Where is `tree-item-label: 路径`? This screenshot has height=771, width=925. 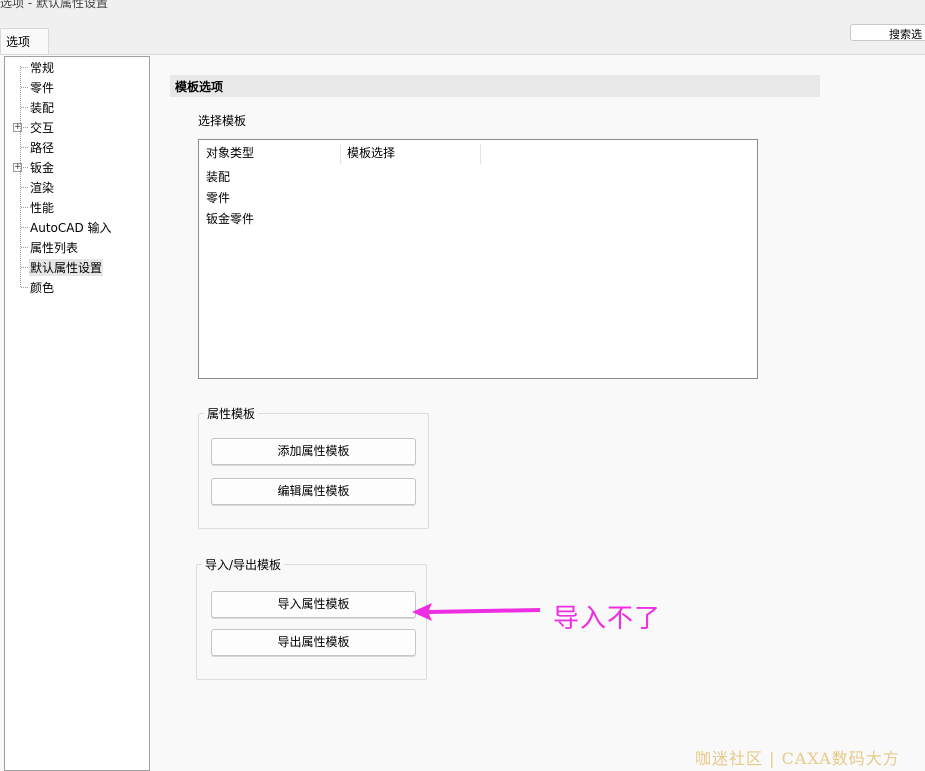 tree-item-label: 路径 is located at coordinates (42, 148).